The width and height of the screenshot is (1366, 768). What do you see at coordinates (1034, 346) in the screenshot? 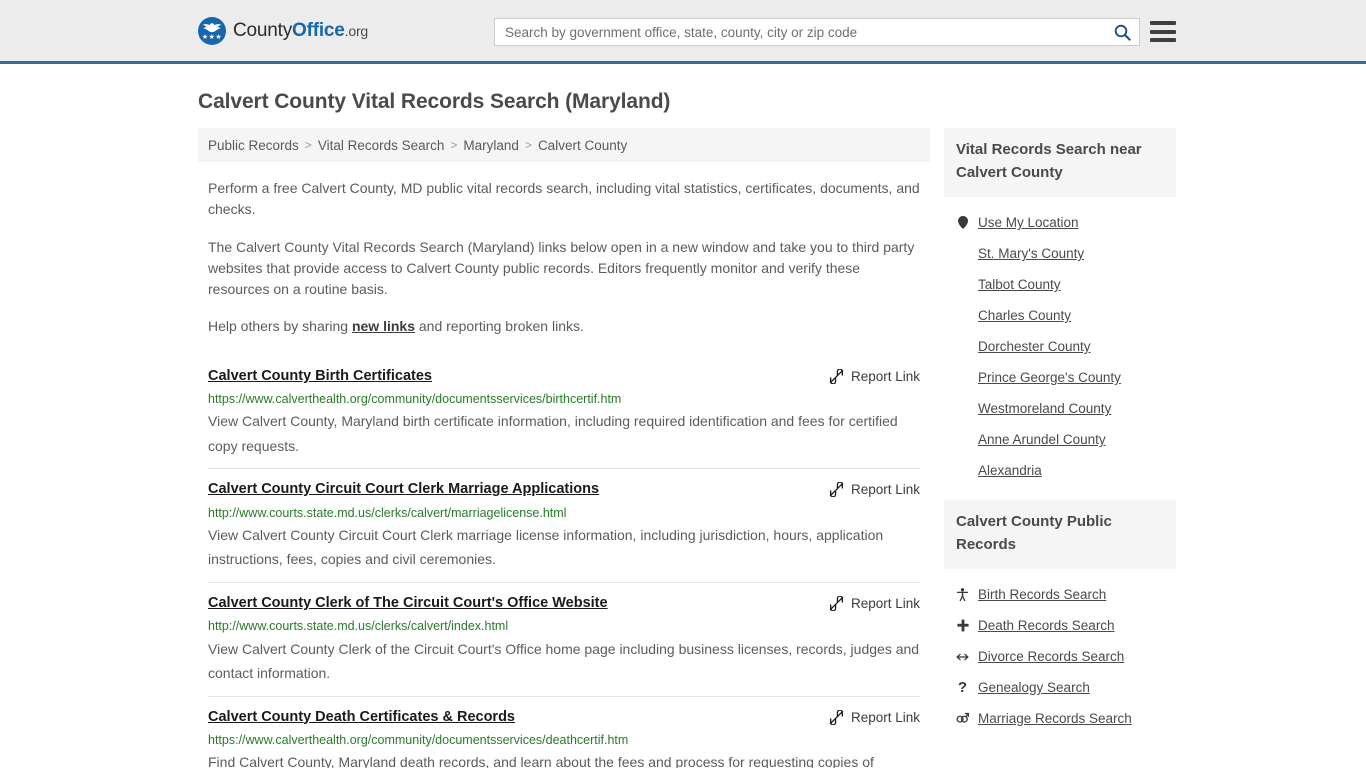
I see `nearby-county-link: Dorchester County` at bounding box center [1034, 346].